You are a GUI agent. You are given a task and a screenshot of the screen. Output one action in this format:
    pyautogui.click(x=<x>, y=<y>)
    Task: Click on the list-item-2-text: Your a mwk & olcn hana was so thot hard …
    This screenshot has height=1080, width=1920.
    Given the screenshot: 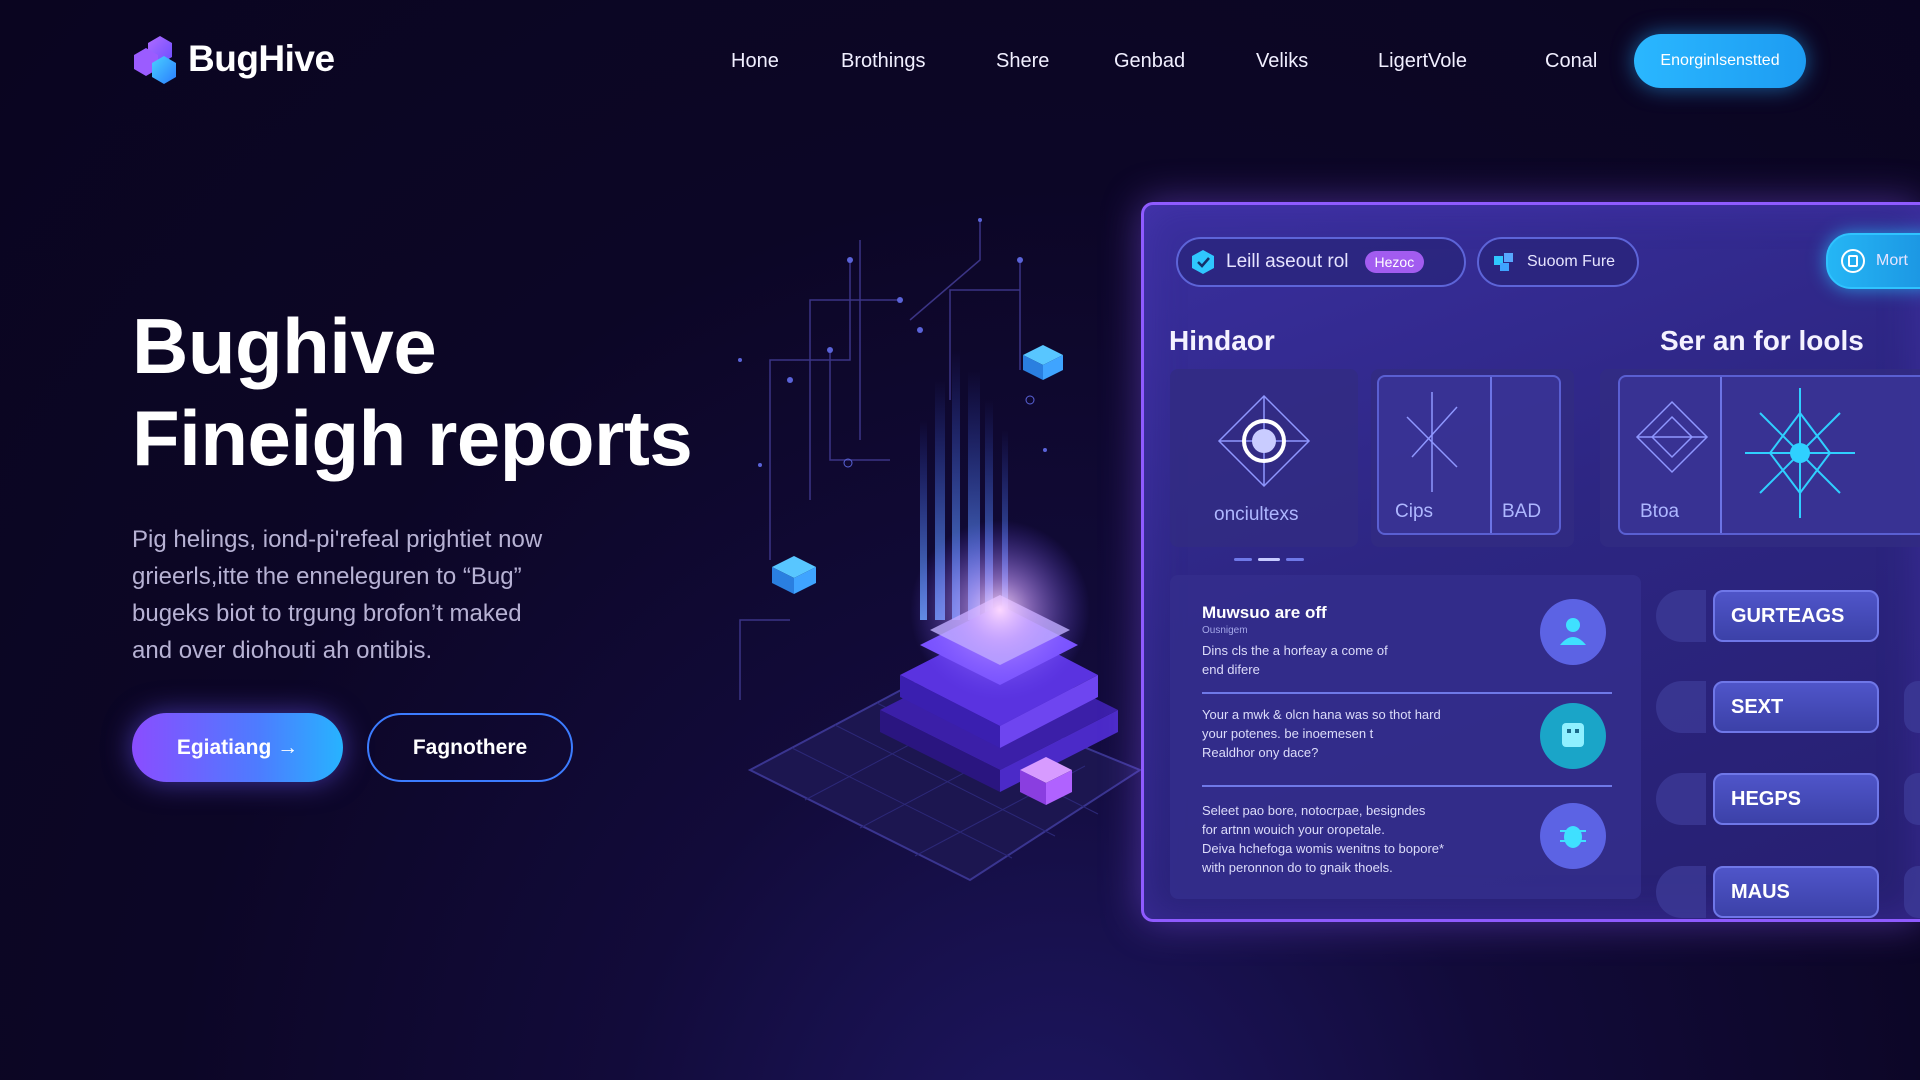 What is the action you would take?
    pyautogui.click(x=1321, y=733)
    